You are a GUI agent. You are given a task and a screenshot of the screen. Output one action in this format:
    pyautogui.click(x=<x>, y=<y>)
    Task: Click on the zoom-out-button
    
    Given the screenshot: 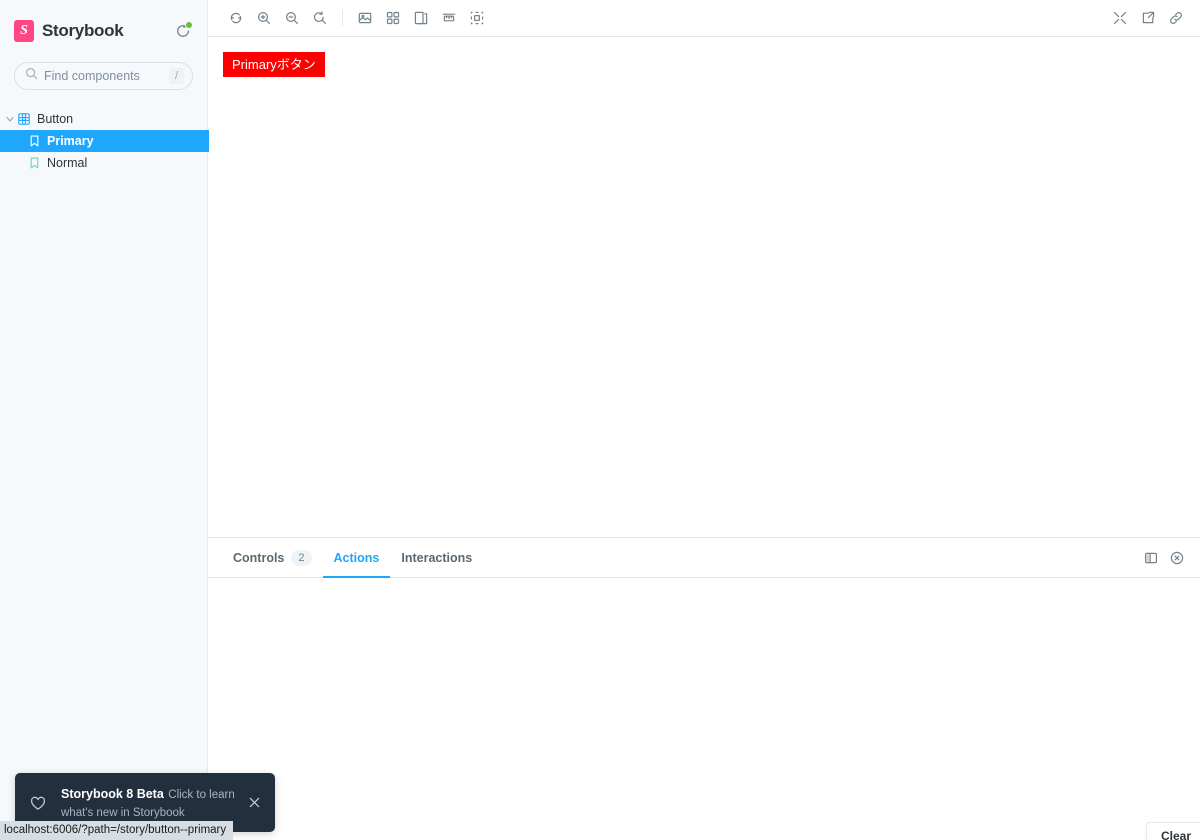 What is the action you would take?
    pyautogui.click(x=292, y=18)
    